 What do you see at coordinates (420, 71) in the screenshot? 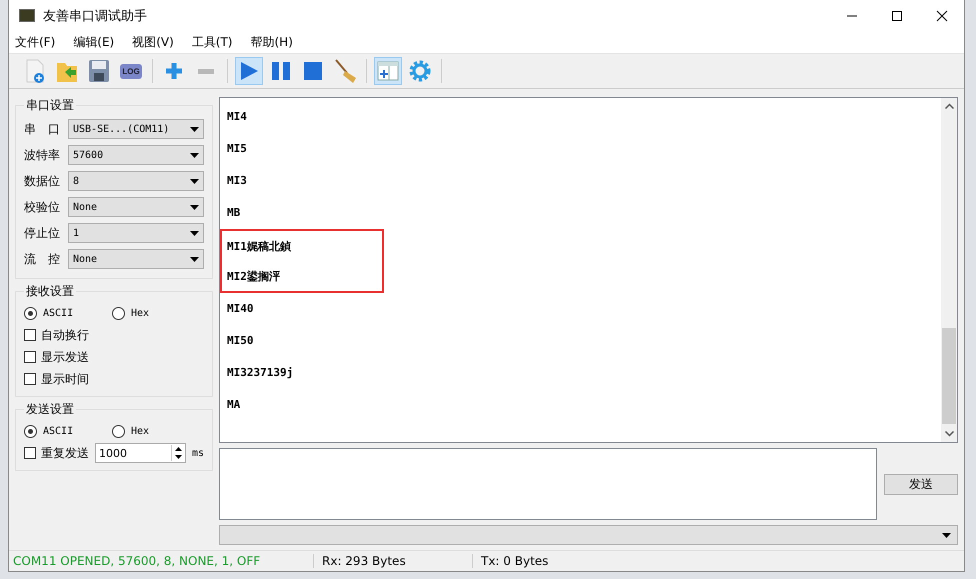
I see `settings-icon` at bounding box center [420, 71].